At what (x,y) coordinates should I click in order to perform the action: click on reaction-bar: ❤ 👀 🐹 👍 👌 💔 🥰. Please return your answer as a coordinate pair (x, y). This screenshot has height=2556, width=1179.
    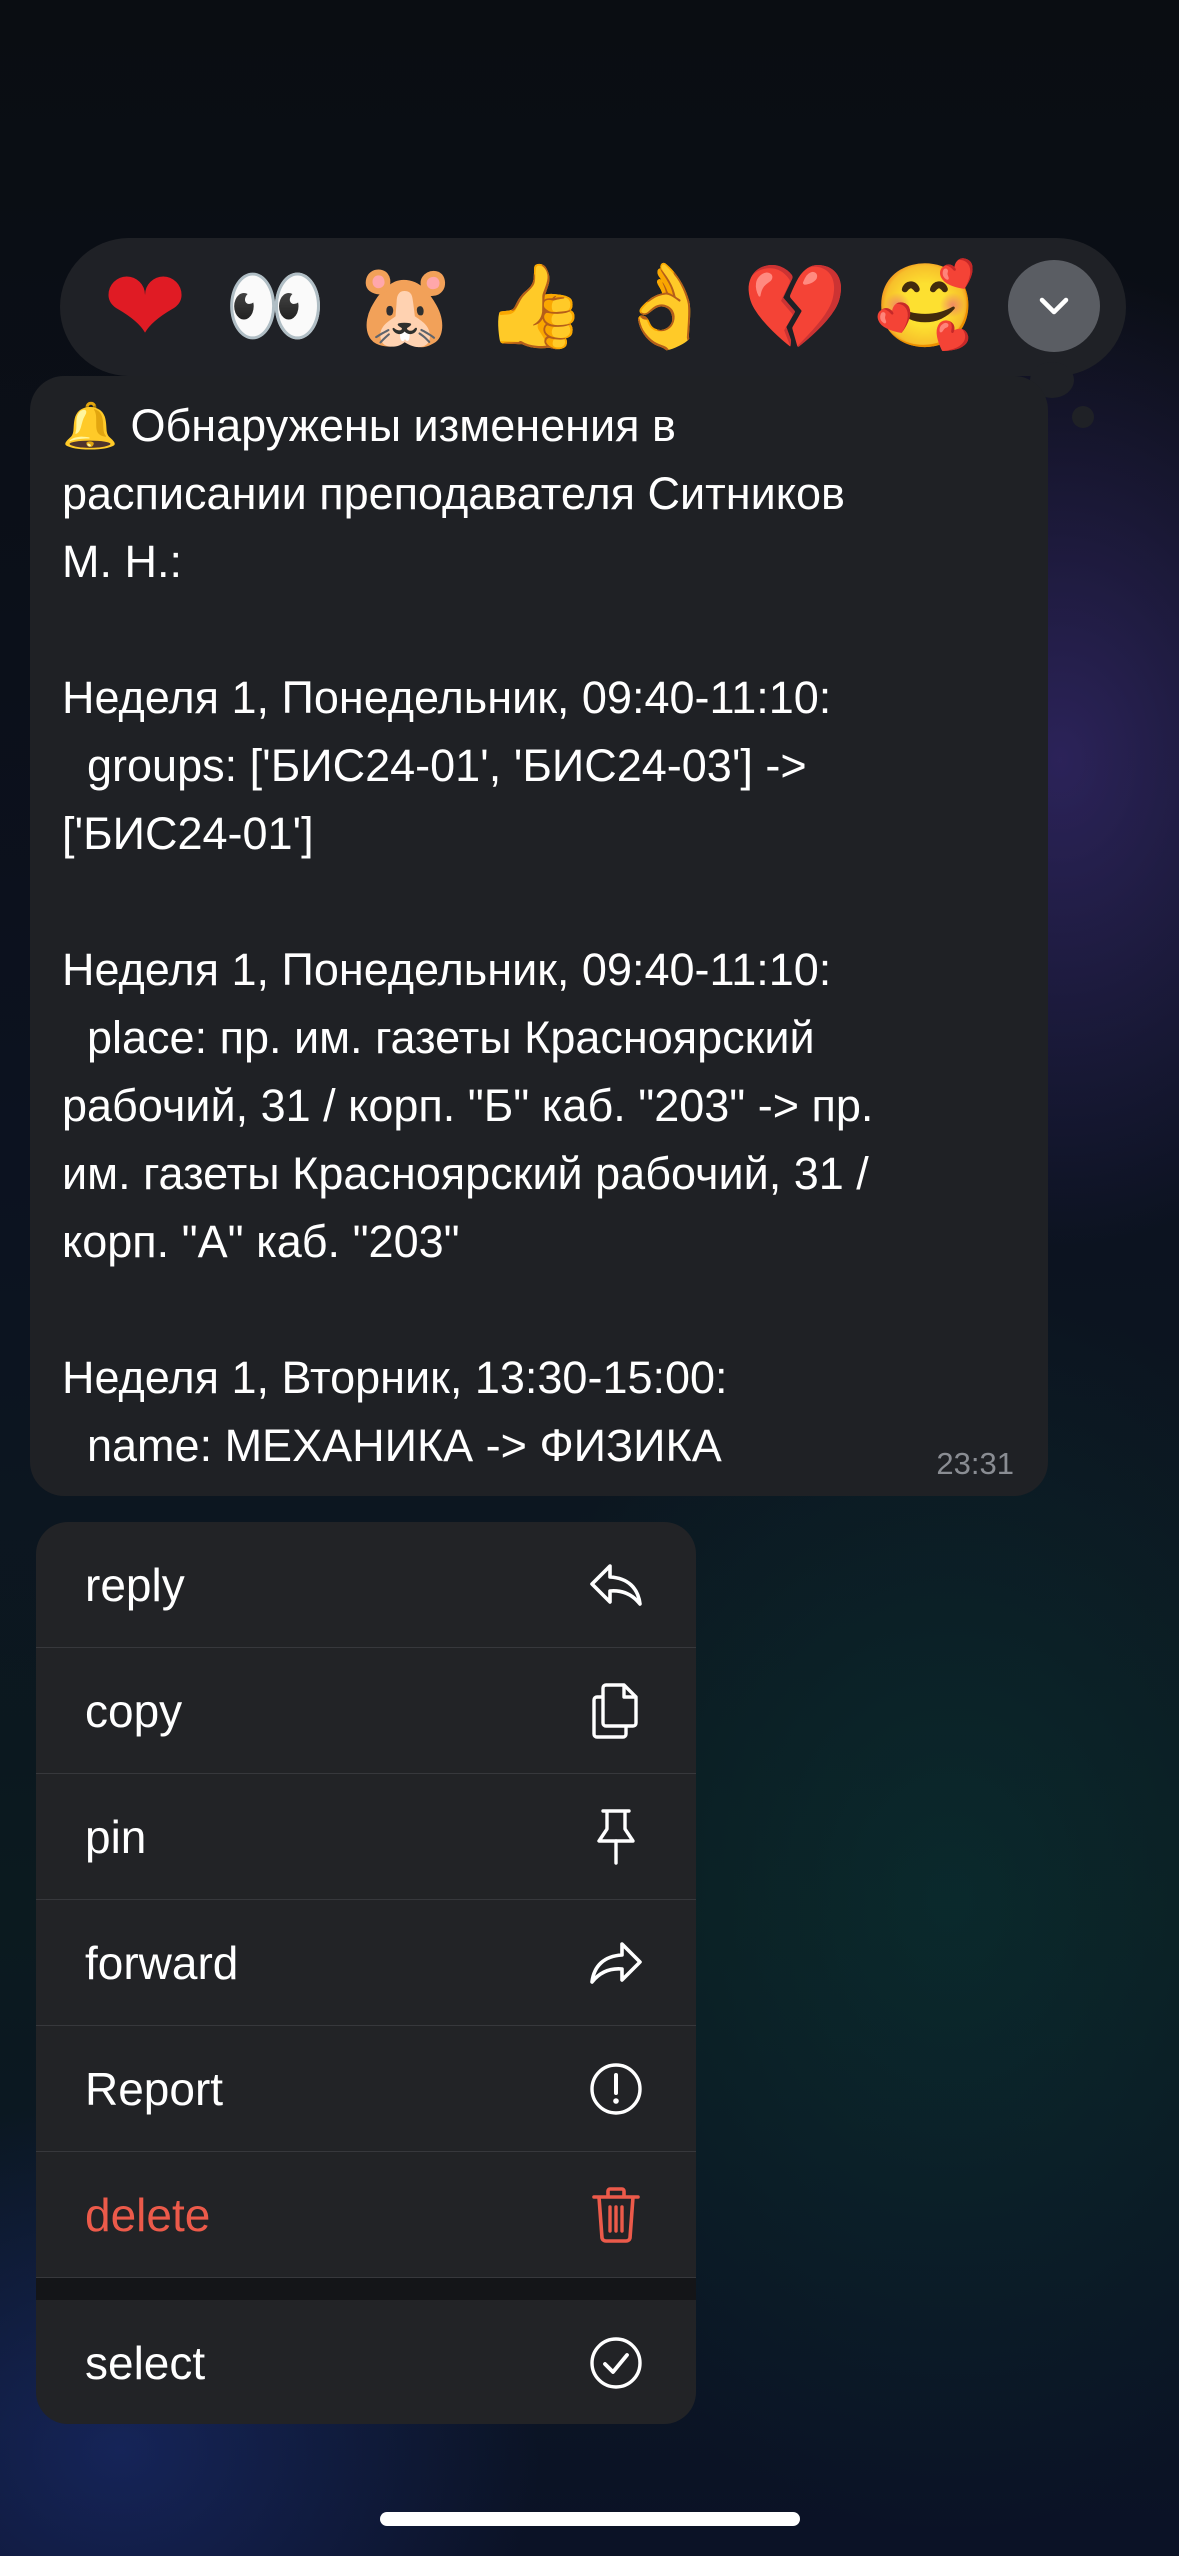
    Looking at the image, I should click on (593, 307).